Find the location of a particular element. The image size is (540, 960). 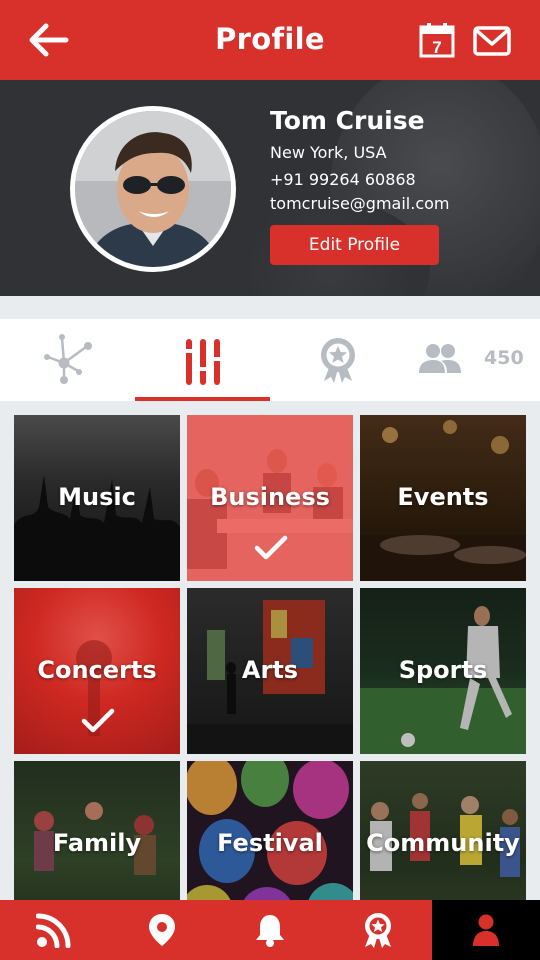

bottom-nav is located at coordinates (270, 930).